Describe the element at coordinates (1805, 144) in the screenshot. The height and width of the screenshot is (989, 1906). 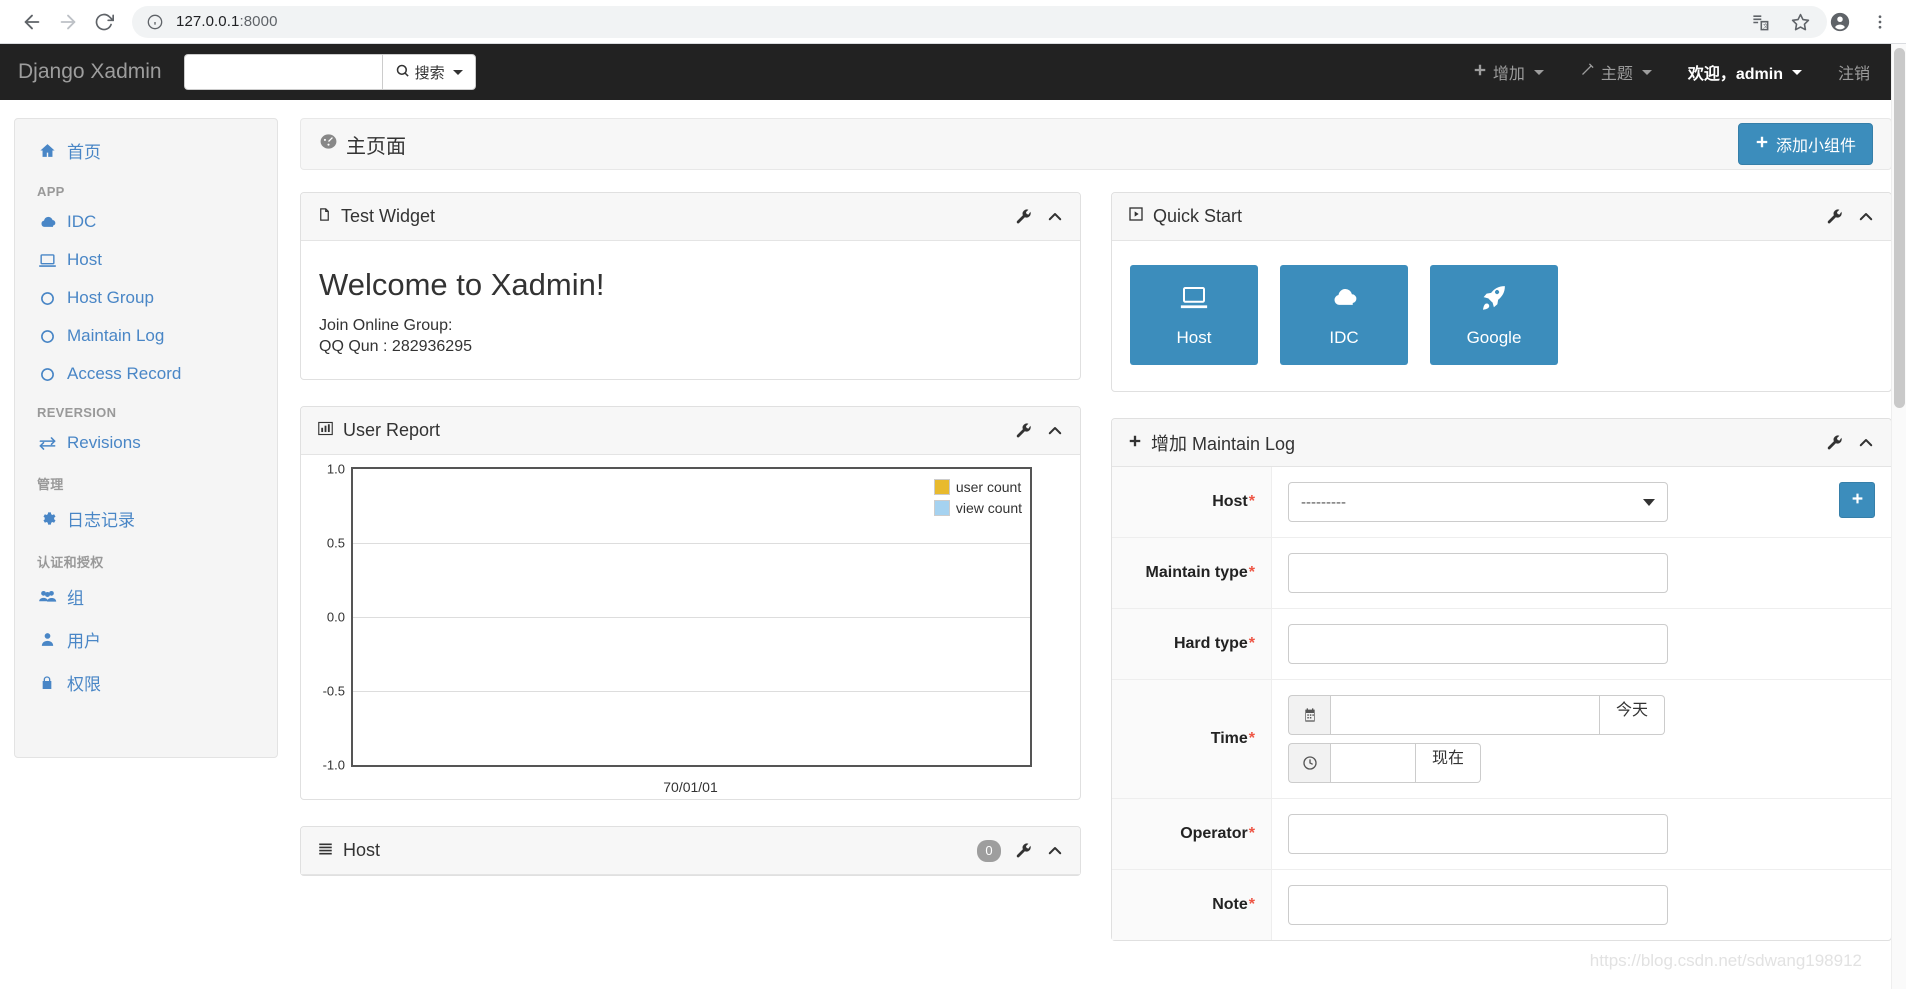
I see `add-widget-button: 添加小组件` at that location.